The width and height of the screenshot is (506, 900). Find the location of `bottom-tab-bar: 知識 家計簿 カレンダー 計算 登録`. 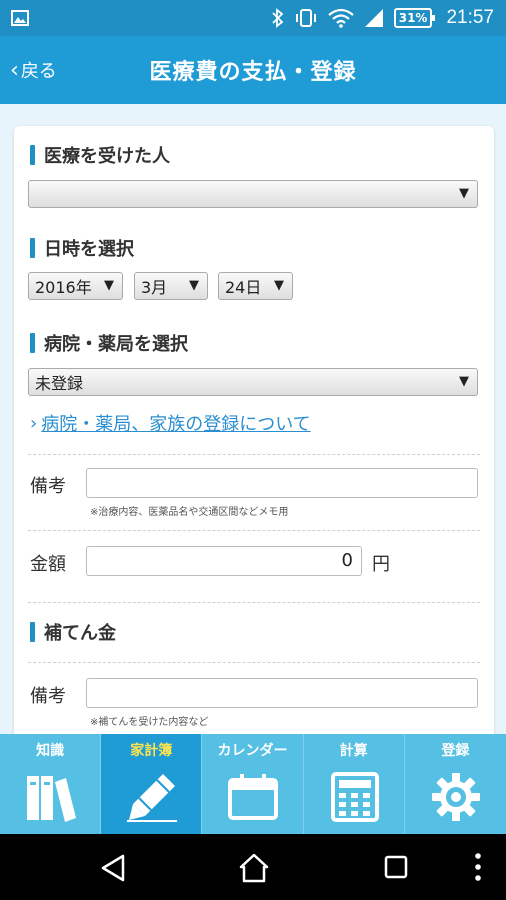

bottom-tab-bar: 知識 家計簿 カレンダー 計算 登録 is located at coordinates (253, 784).